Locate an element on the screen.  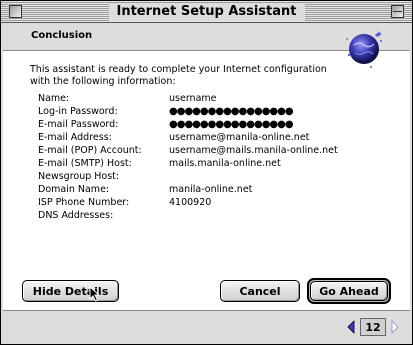
detail-row-newsgroup-host: Newsgroup Host: is located at coordinates (220, 176).